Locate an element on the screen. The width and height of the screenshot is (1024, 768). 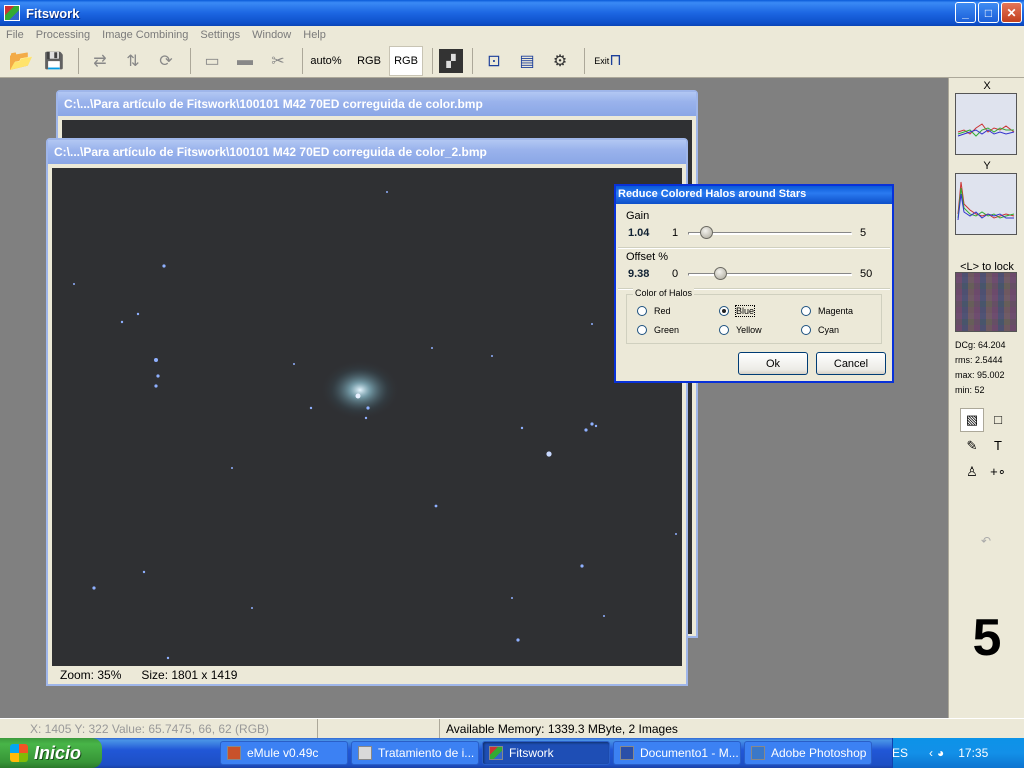
task-fitswork: Fitswork is located at coordinates (546, 753).